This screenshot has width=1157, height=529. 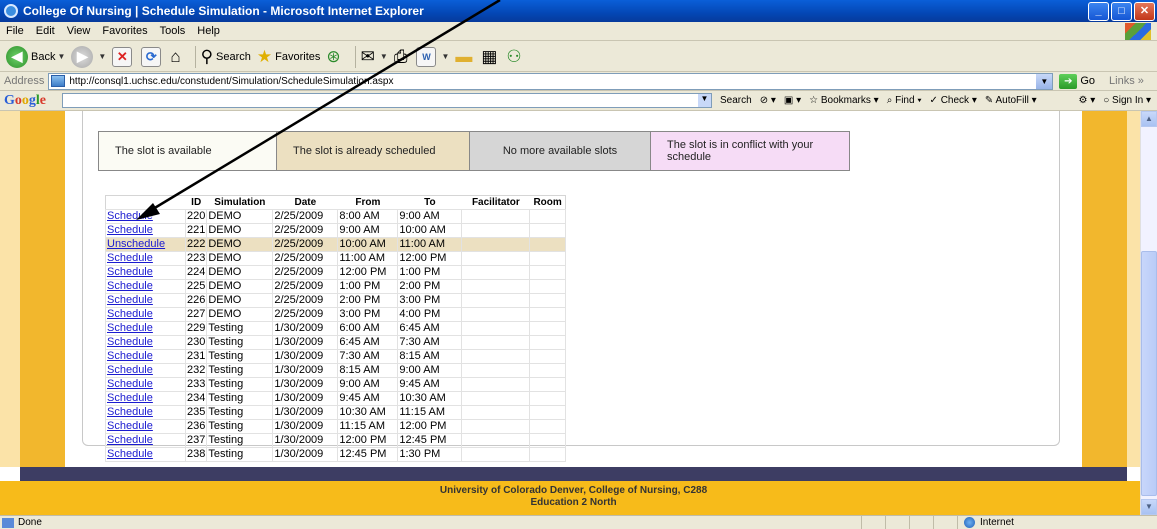 What do you see at coordinates (15, 31) in the screenshot?
I see `menu-file: File` at bounding box center [15, 31].